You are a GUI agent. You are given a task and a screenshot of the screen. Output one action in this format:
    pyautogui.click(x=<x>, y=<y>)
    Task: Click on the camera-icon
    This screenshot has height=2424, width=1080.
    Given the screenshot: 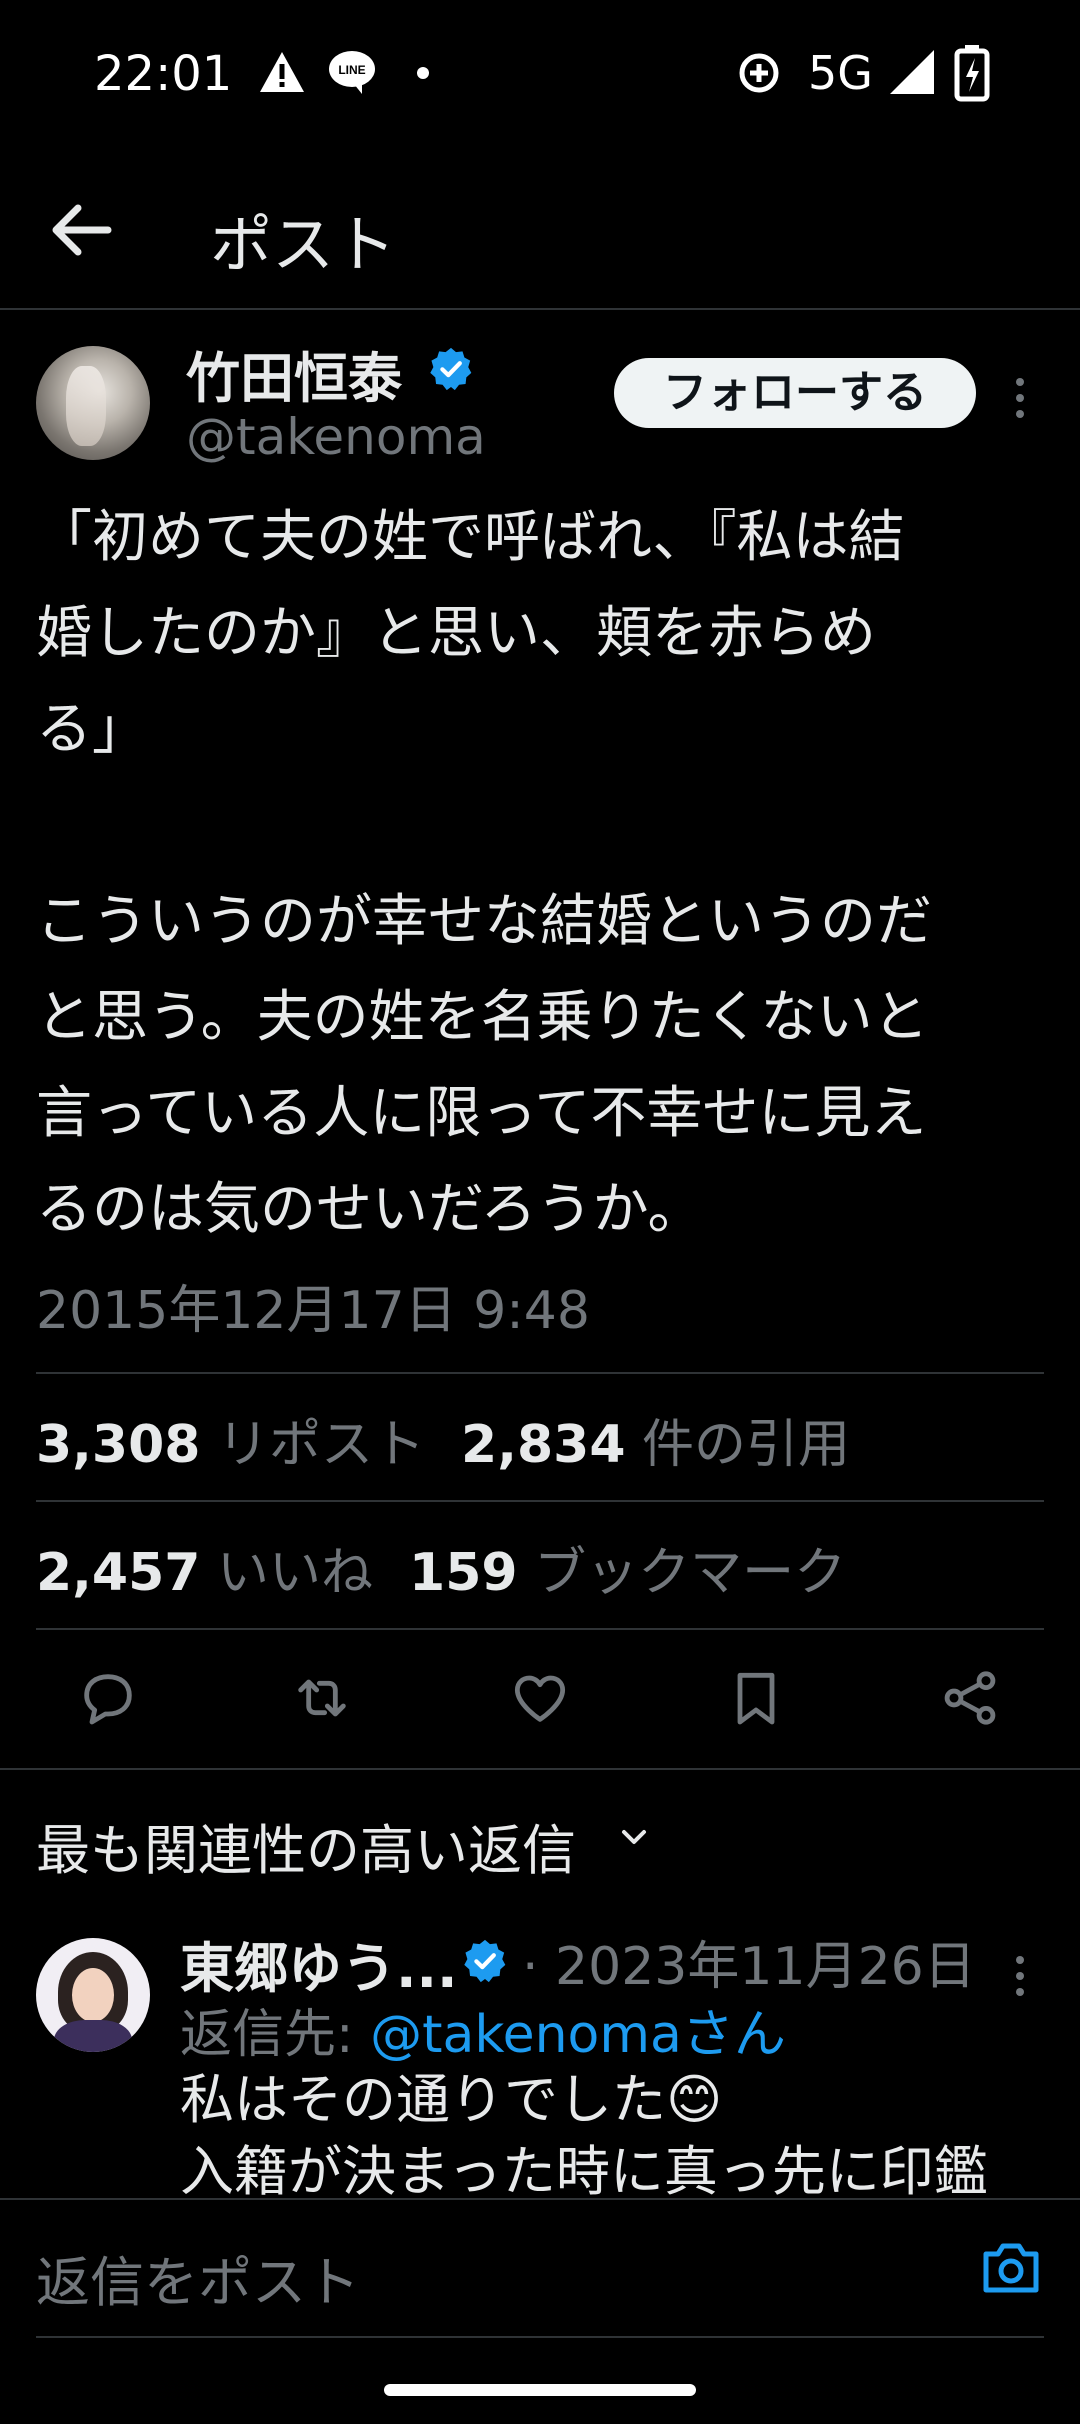 What is the action you would take?
    pyautogui.click(x=1011, y=2268)
    